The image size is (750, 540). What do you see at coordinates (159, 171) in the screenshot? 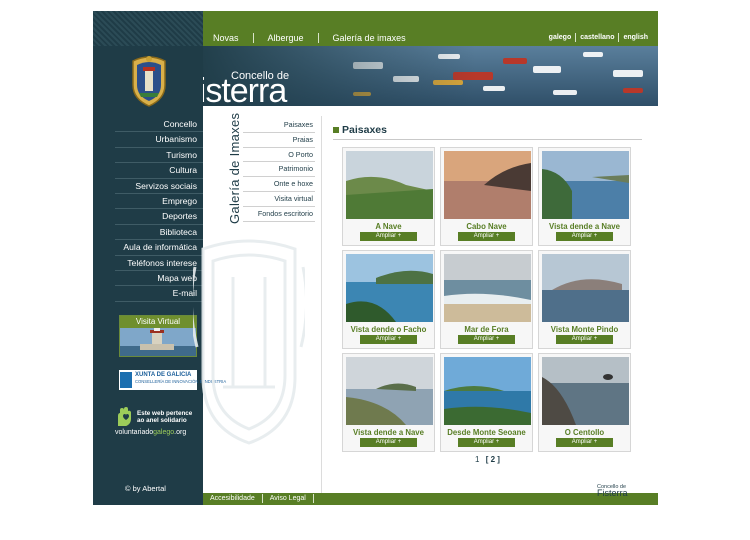
I see `nav-item-cultura: Cultura` at bounding box center [159, 171].